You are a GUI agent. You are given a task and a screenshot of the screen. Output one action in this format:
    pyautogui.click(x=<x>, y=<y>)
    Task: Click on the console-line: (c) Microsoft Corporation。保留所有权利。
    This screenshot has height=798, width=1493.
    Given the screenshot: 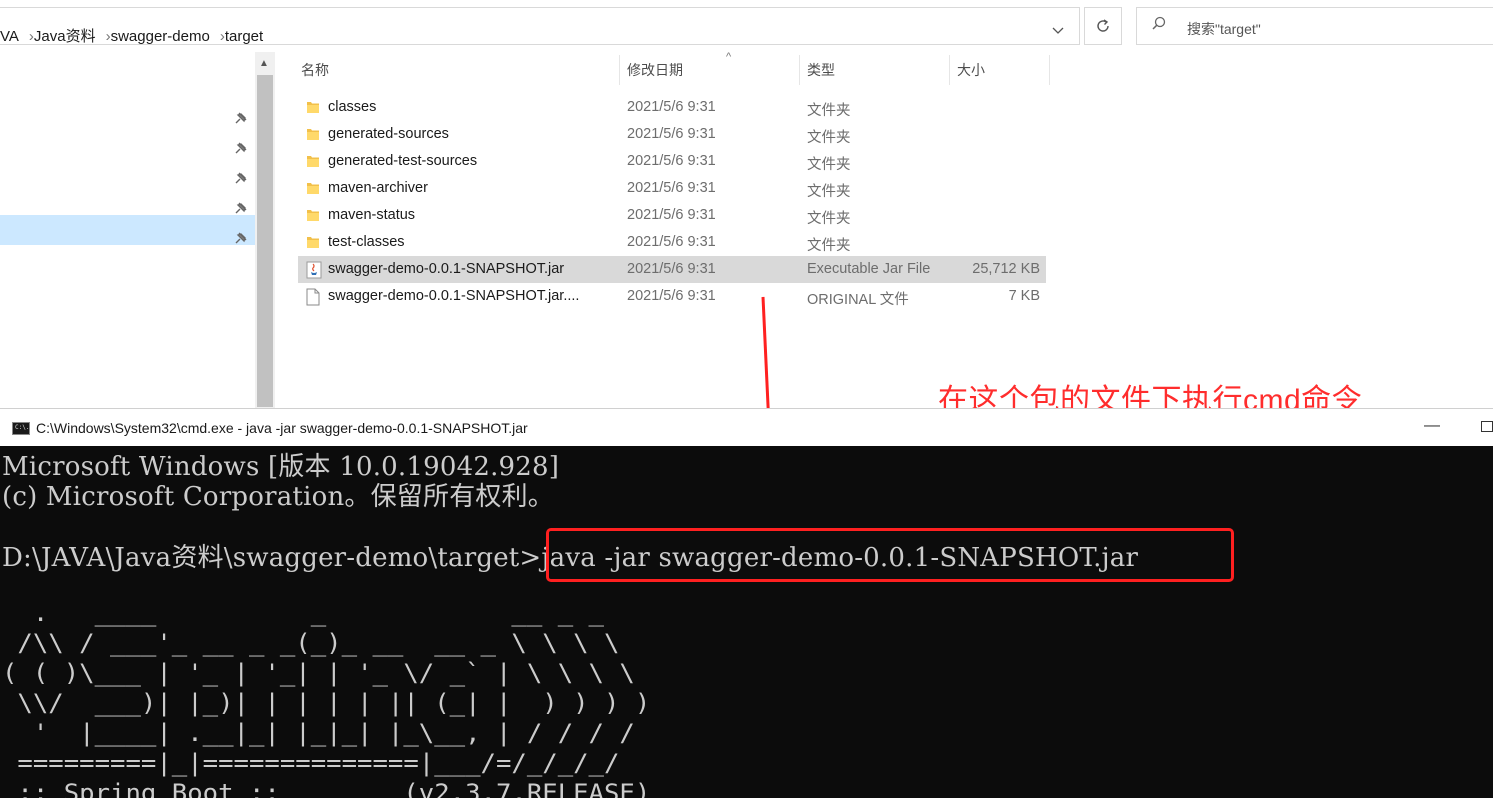 What is the action you would take?
    pyautogui.click(x=278, y=497)
    